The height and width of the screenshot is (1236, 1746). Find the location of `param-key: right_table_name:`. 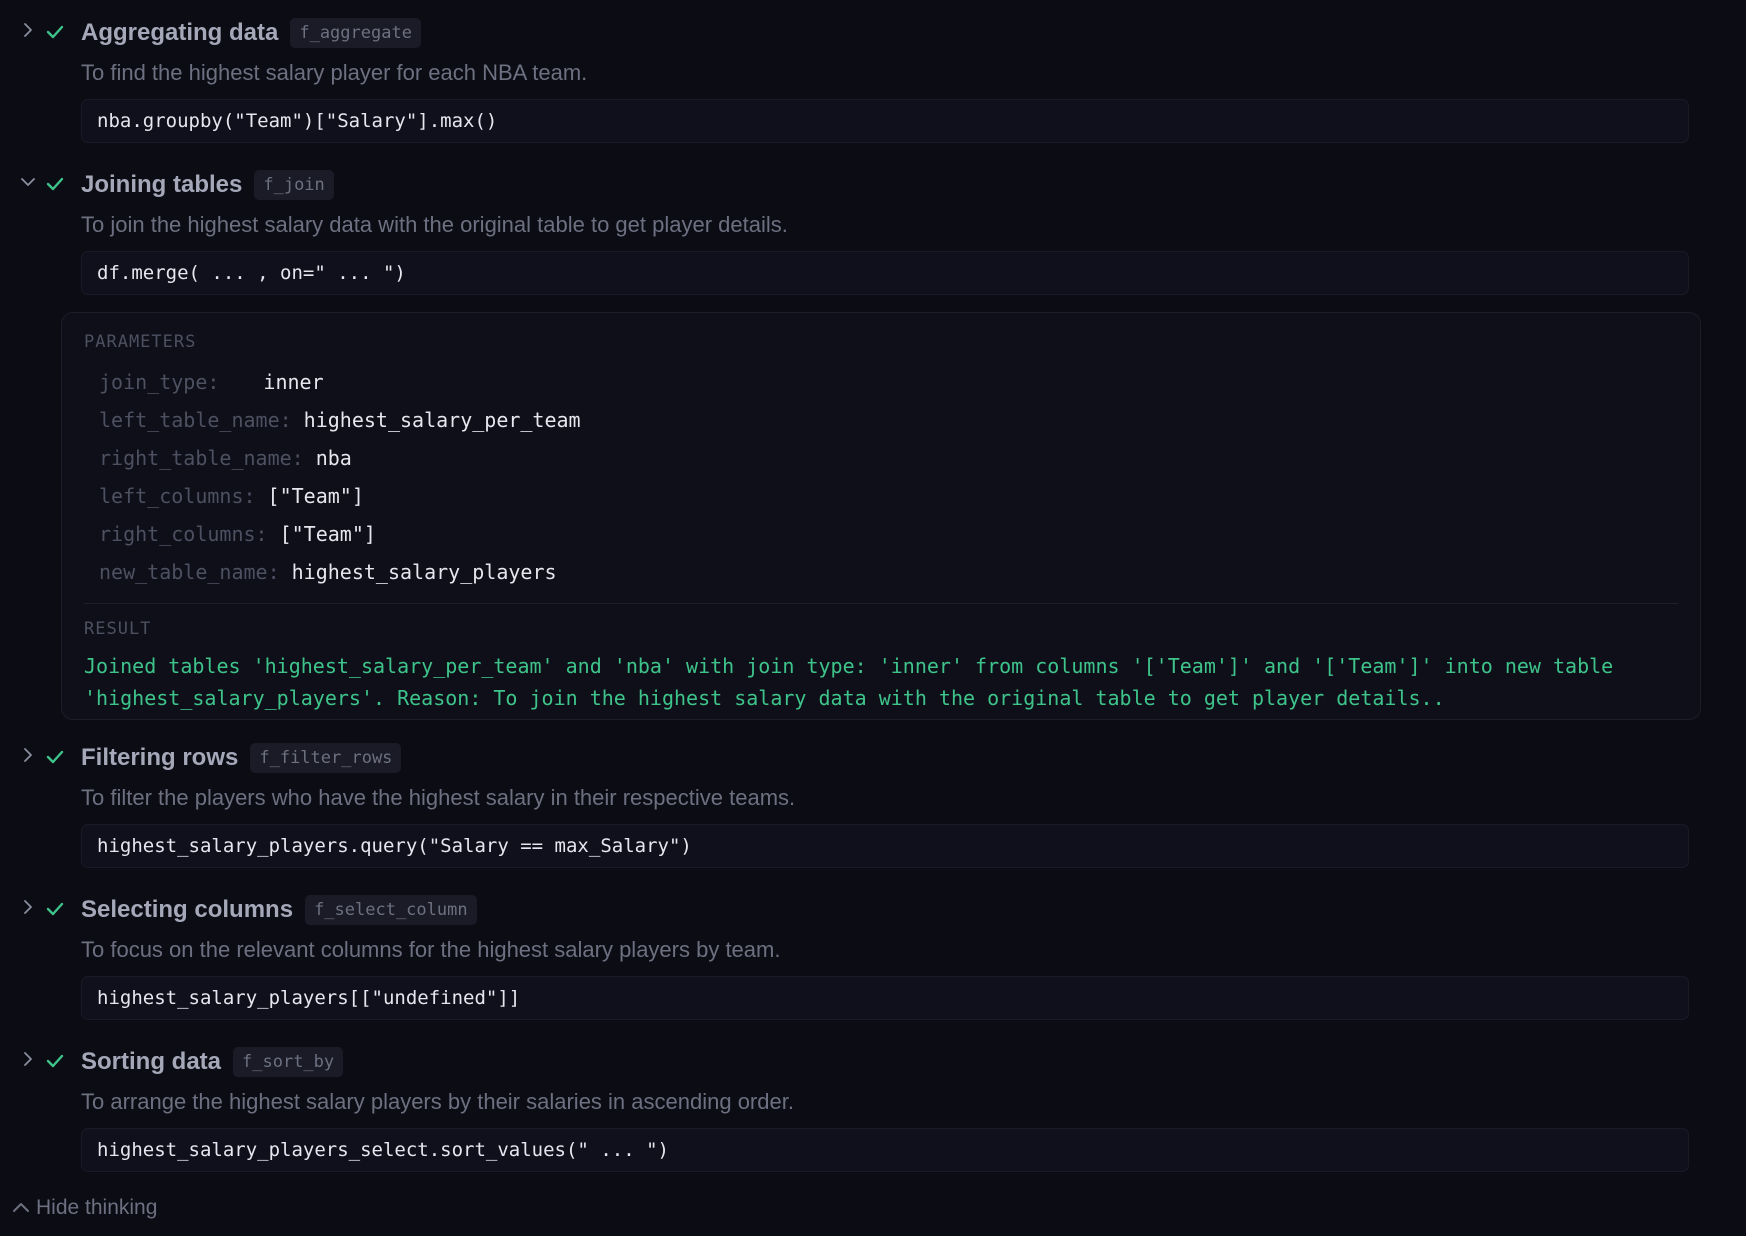

param-key: right_table_name: is located at coordinates (201, 458).